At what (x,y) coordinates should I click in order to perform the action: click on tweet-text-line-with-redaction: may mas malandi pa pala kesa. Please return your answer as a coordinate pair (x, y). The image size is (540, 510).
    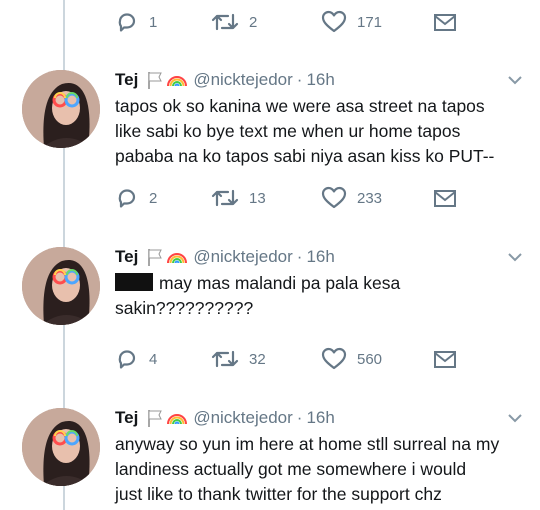
    Looking at the image, I should click on (320, 283).